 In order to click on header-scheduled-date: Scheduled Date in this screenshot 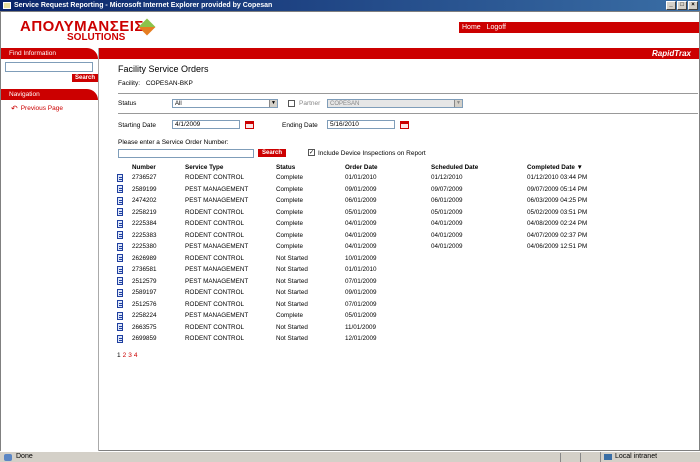, I will do `click(479, 167)`.